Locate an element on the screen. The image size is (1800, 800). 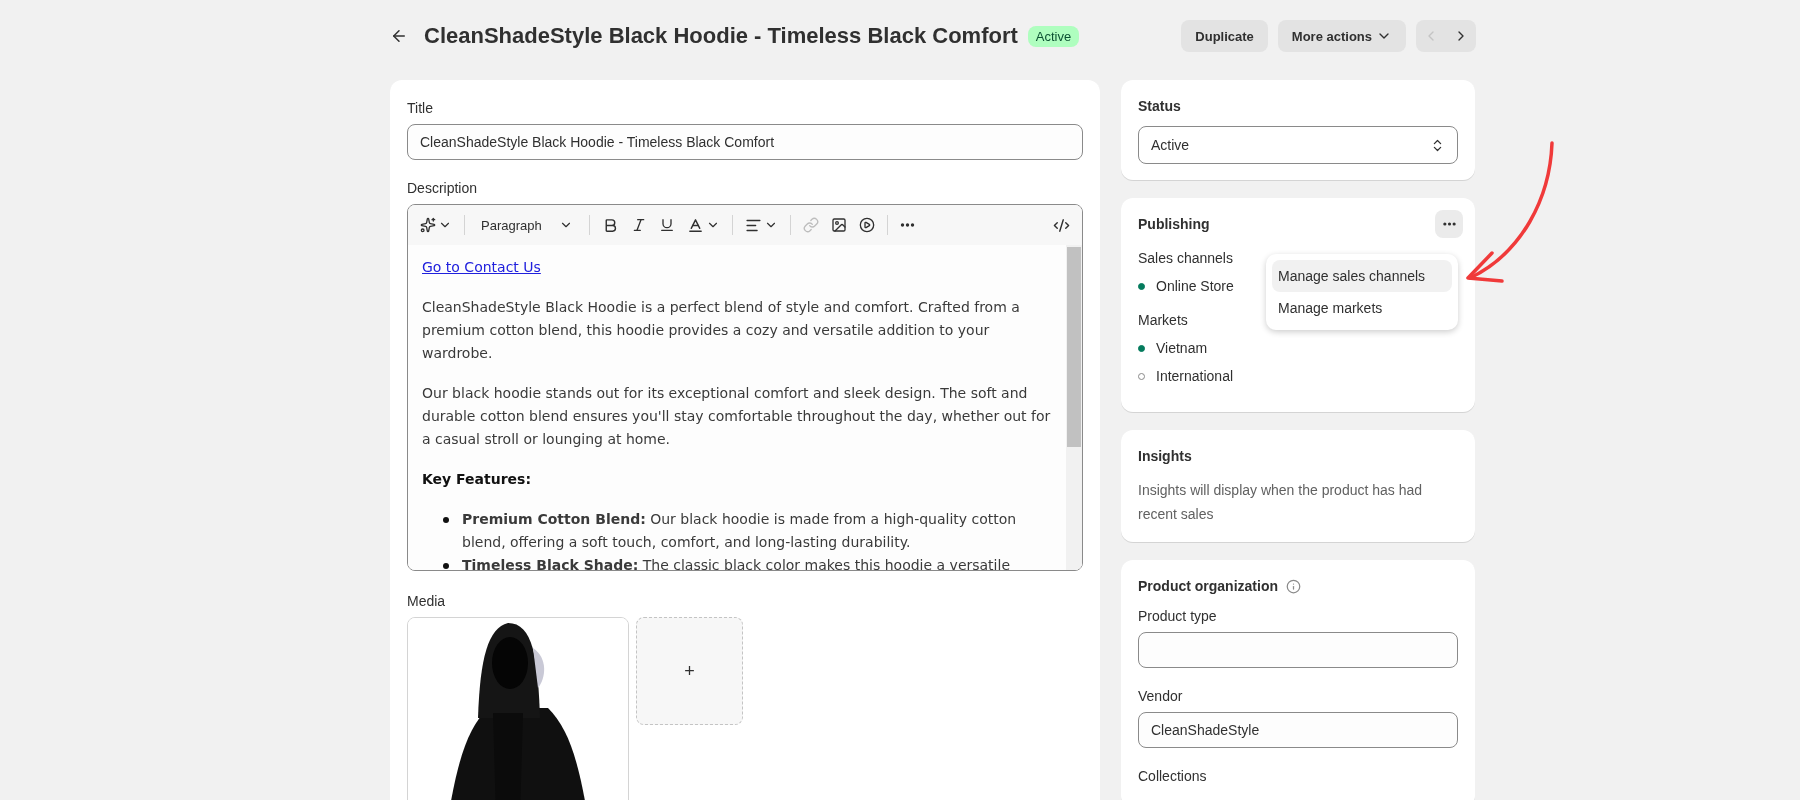
card-title: Insights is located at coordinates (1165, 456).